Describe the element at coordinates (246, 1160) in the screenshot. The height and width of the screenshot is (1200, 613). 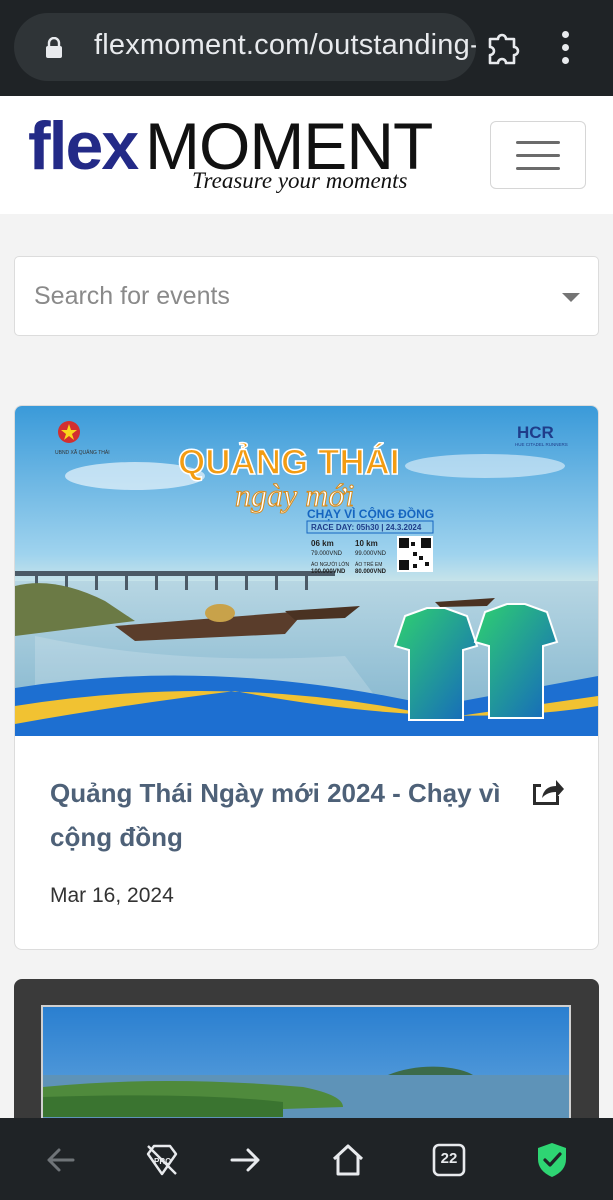
I see `forward-arrow-icon` at that location.